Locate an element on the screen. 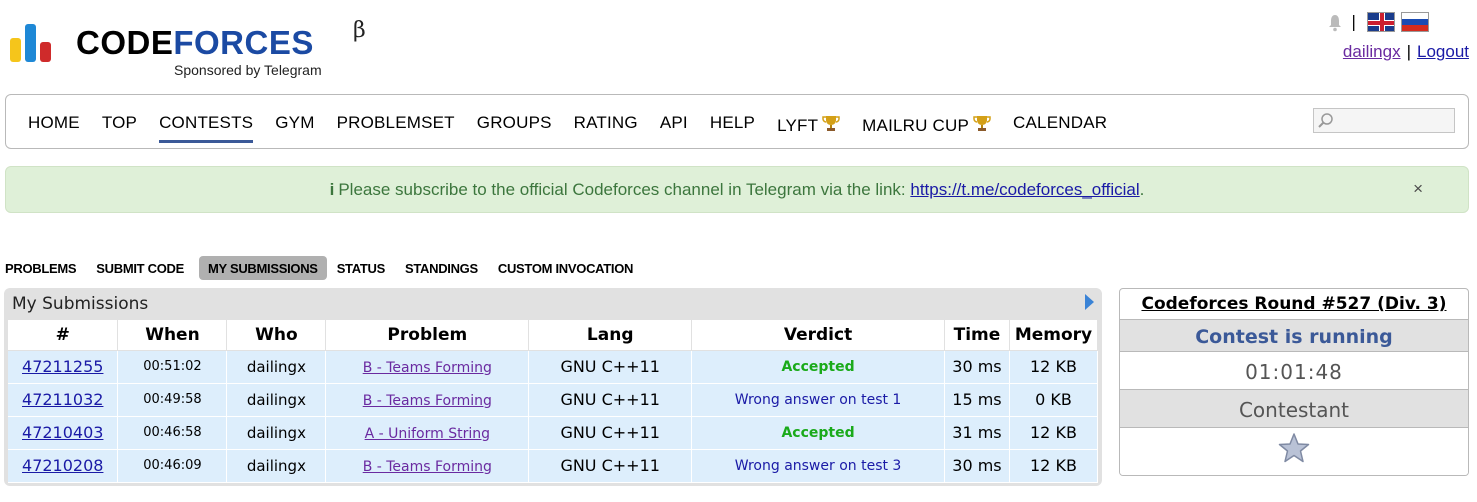 Image resolution: width=1477 pixels, height=502 pixels. contest-title: Codeforces Round #527 (Div. 3) is located at coordinates (1294, 304).